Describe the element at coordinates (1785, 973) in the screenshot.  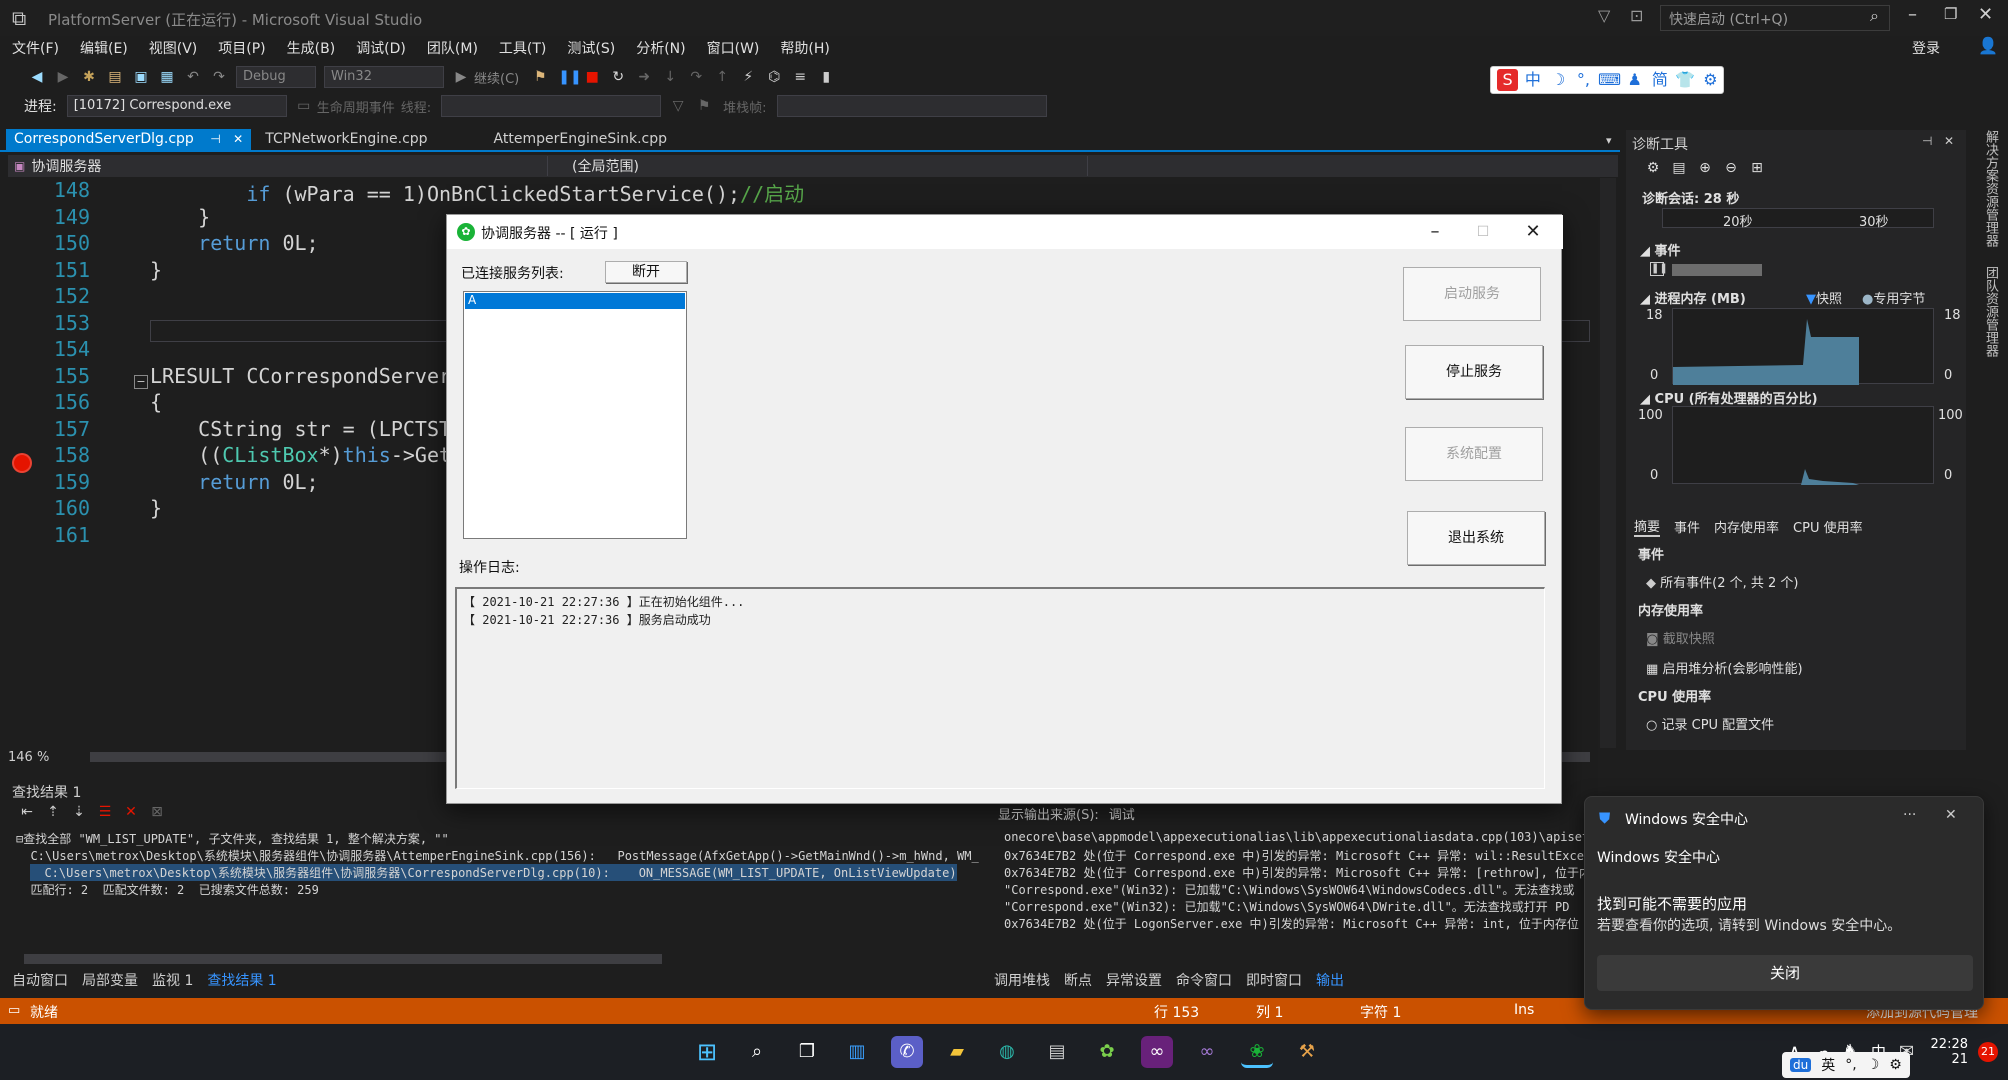
I see `toast-close-button: 关闭` at that location.